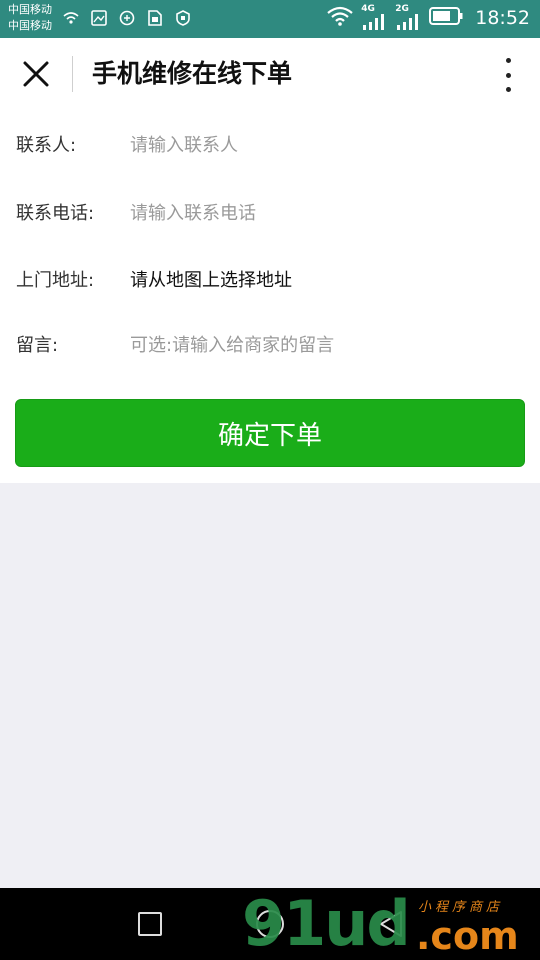 This screenshot has width=540, height=960. I want to click on address-row: 上门地址: 请从地图上选择地址, so click(270, 281).